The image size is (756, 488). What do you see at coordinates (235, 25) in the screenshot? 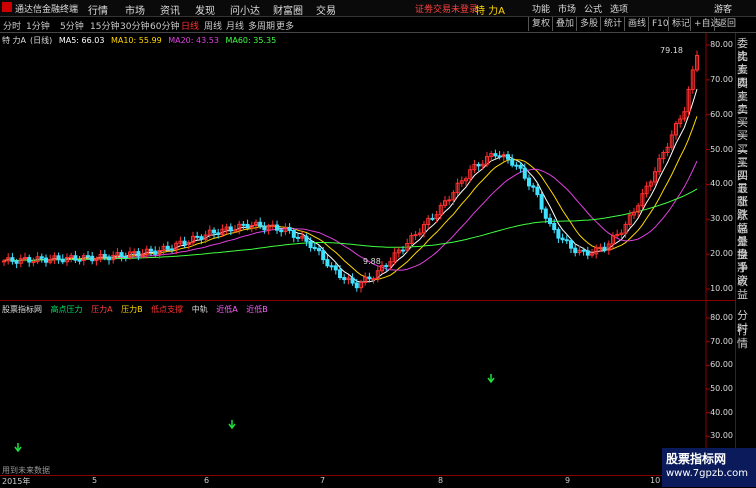
I see `period-monthly: 月线` at bounding box center [235, 25].